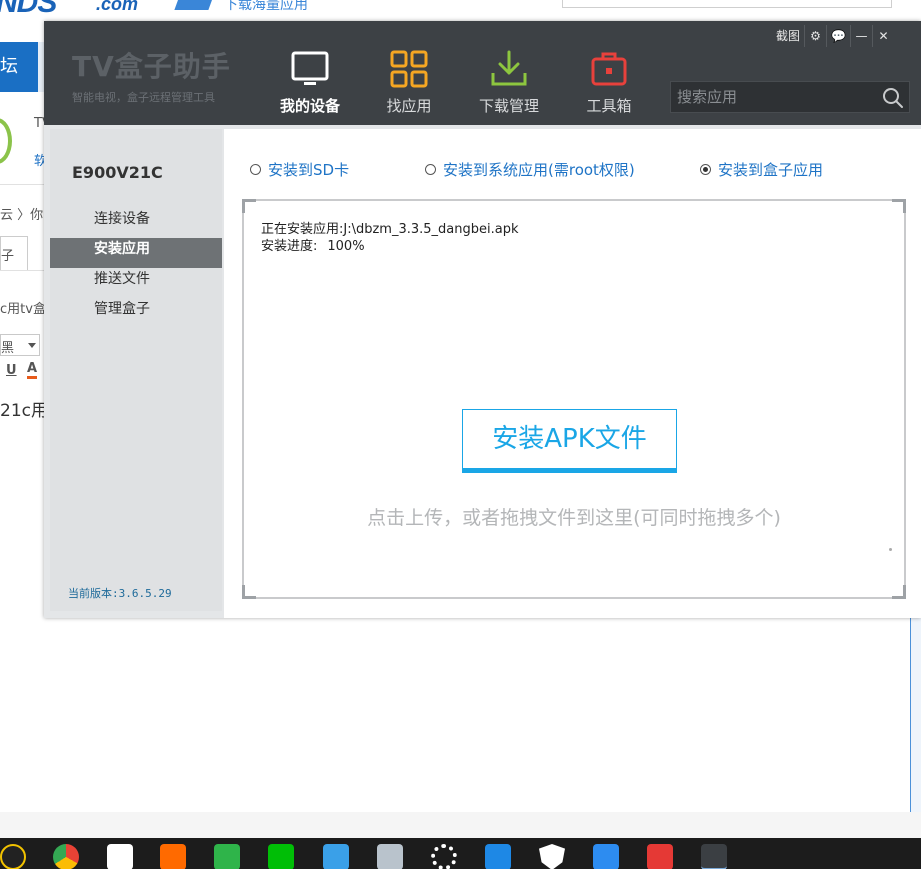  I want to click on search-q-icon, so click(606, 856).